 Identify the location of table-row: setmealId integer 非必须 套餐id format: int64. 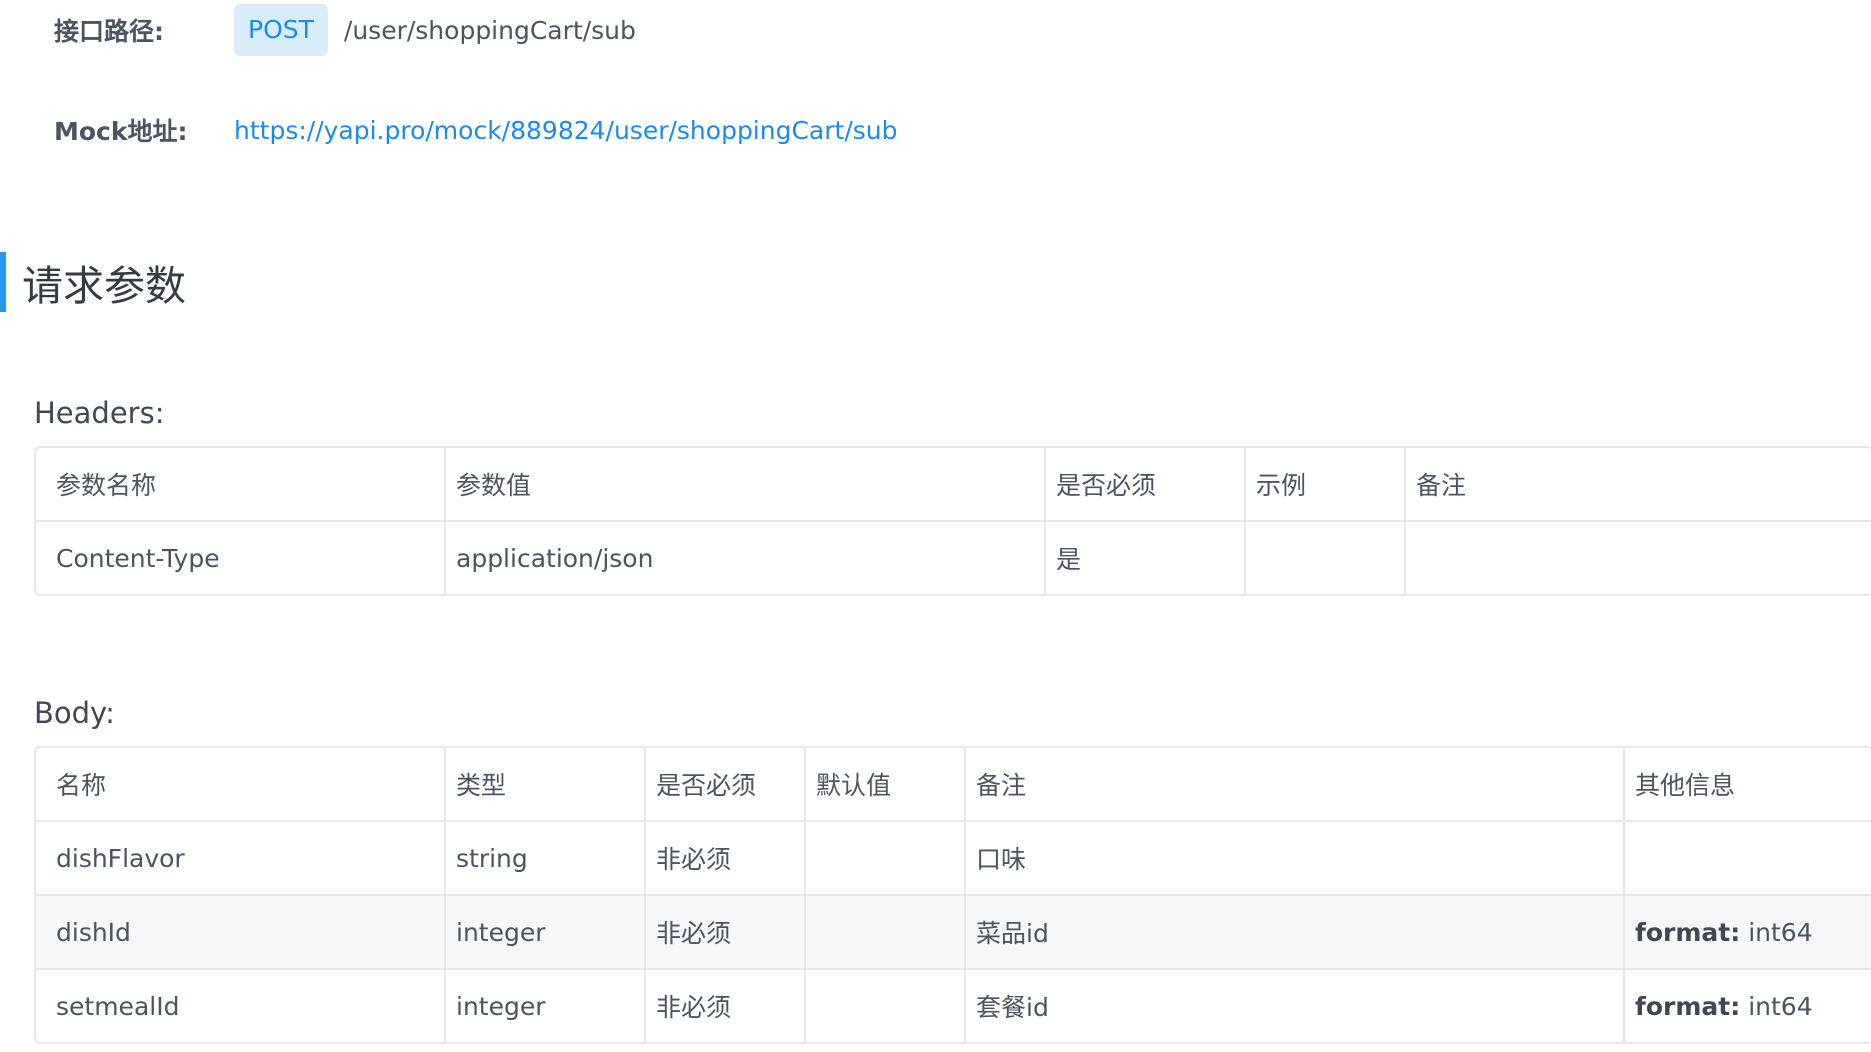
(953, 1005).